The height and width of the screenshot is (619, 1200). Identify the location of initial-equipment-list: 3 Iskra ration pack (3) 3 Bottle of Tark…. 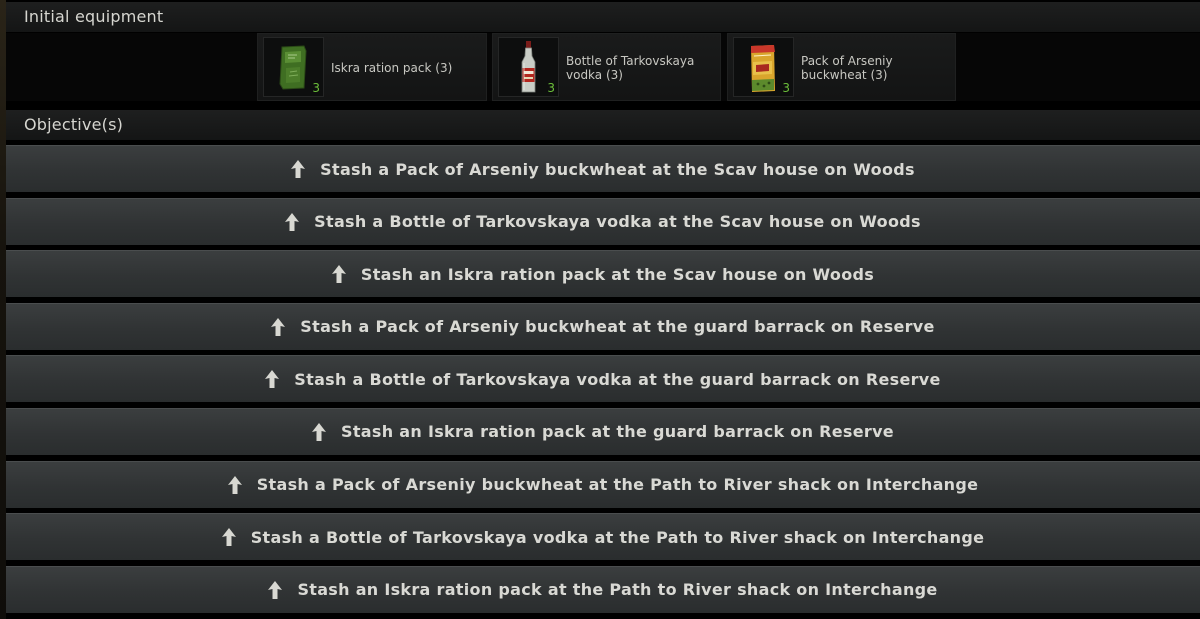
(603, 67).